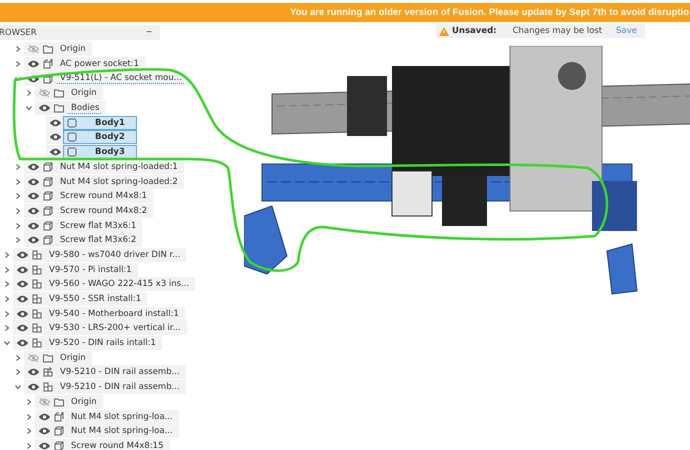 The image size is (690, 450). What do you see at coordinates (474, 31) in the screenshot?
I see `unsaved-label: Unsaved:` at bounding box center [474, 31].